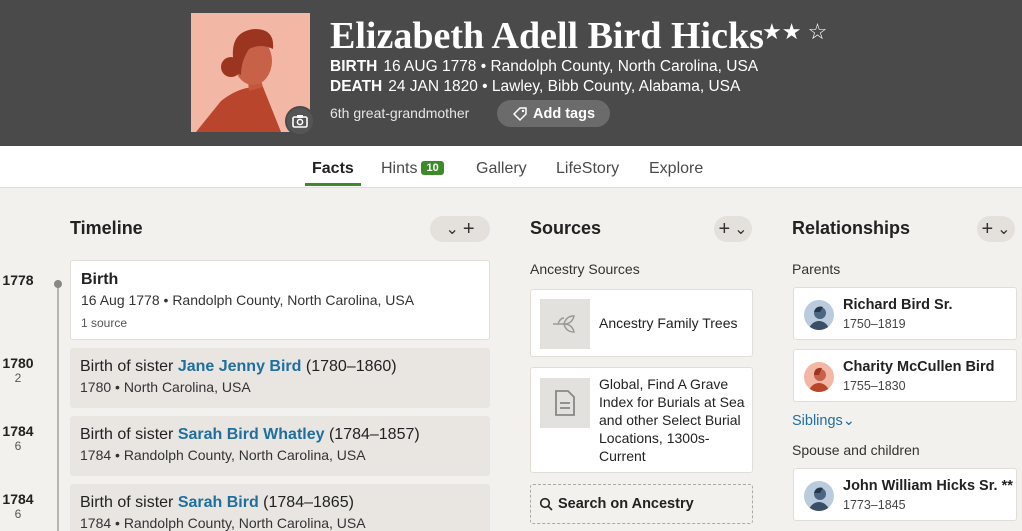  Describe the element at coordinates (18, 363) in the screenshot. I see `event-year: 1780` at that location.